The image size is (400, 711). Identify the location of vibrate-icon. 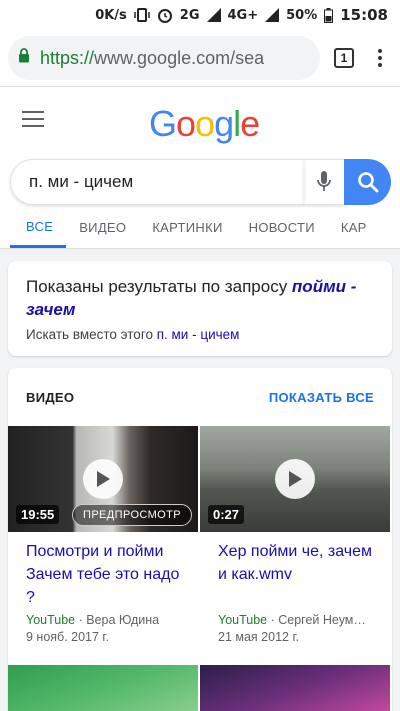
(142, 15).